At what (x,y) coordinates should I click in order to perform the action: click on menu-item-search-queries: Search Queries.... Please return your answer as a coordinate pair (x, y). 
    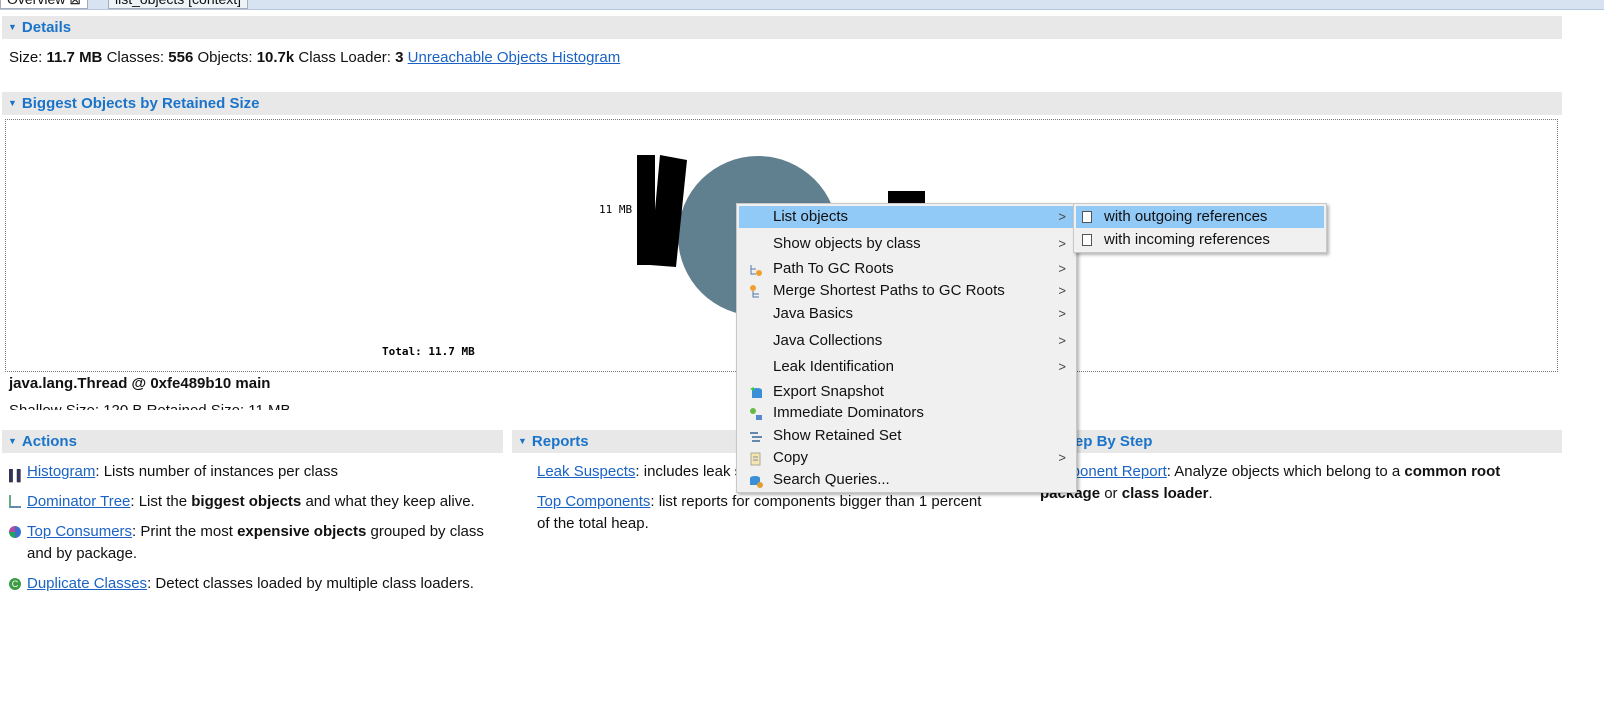
    Looking at the image, I should click on (906, 480).